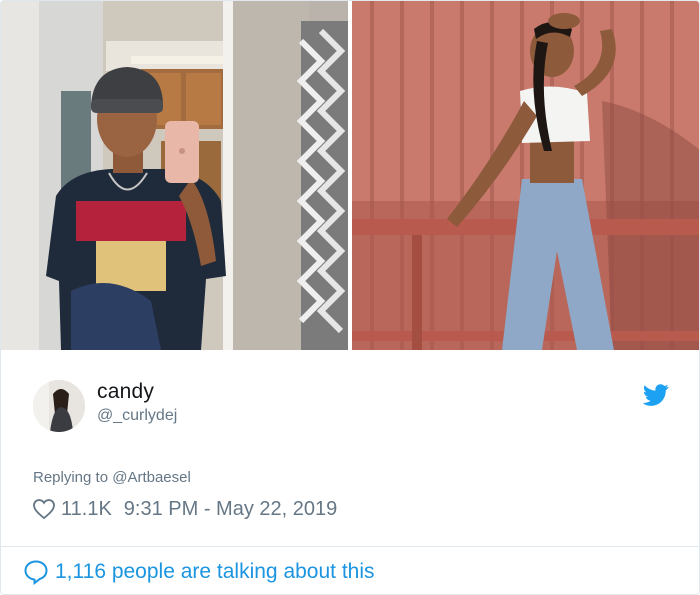  Describe the element at coordinates (350, 546) in the screenshot. I see `footer-divider` at that location.